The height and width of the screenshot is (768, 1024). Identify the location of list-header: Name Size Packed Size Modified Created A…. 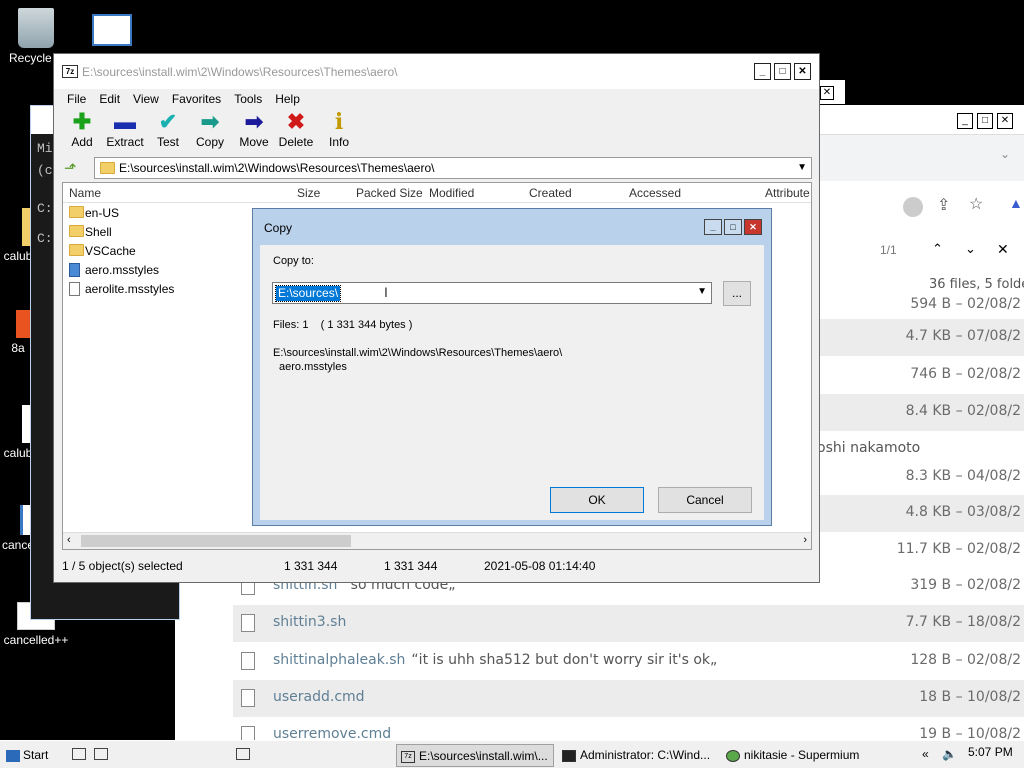
(437, 193).